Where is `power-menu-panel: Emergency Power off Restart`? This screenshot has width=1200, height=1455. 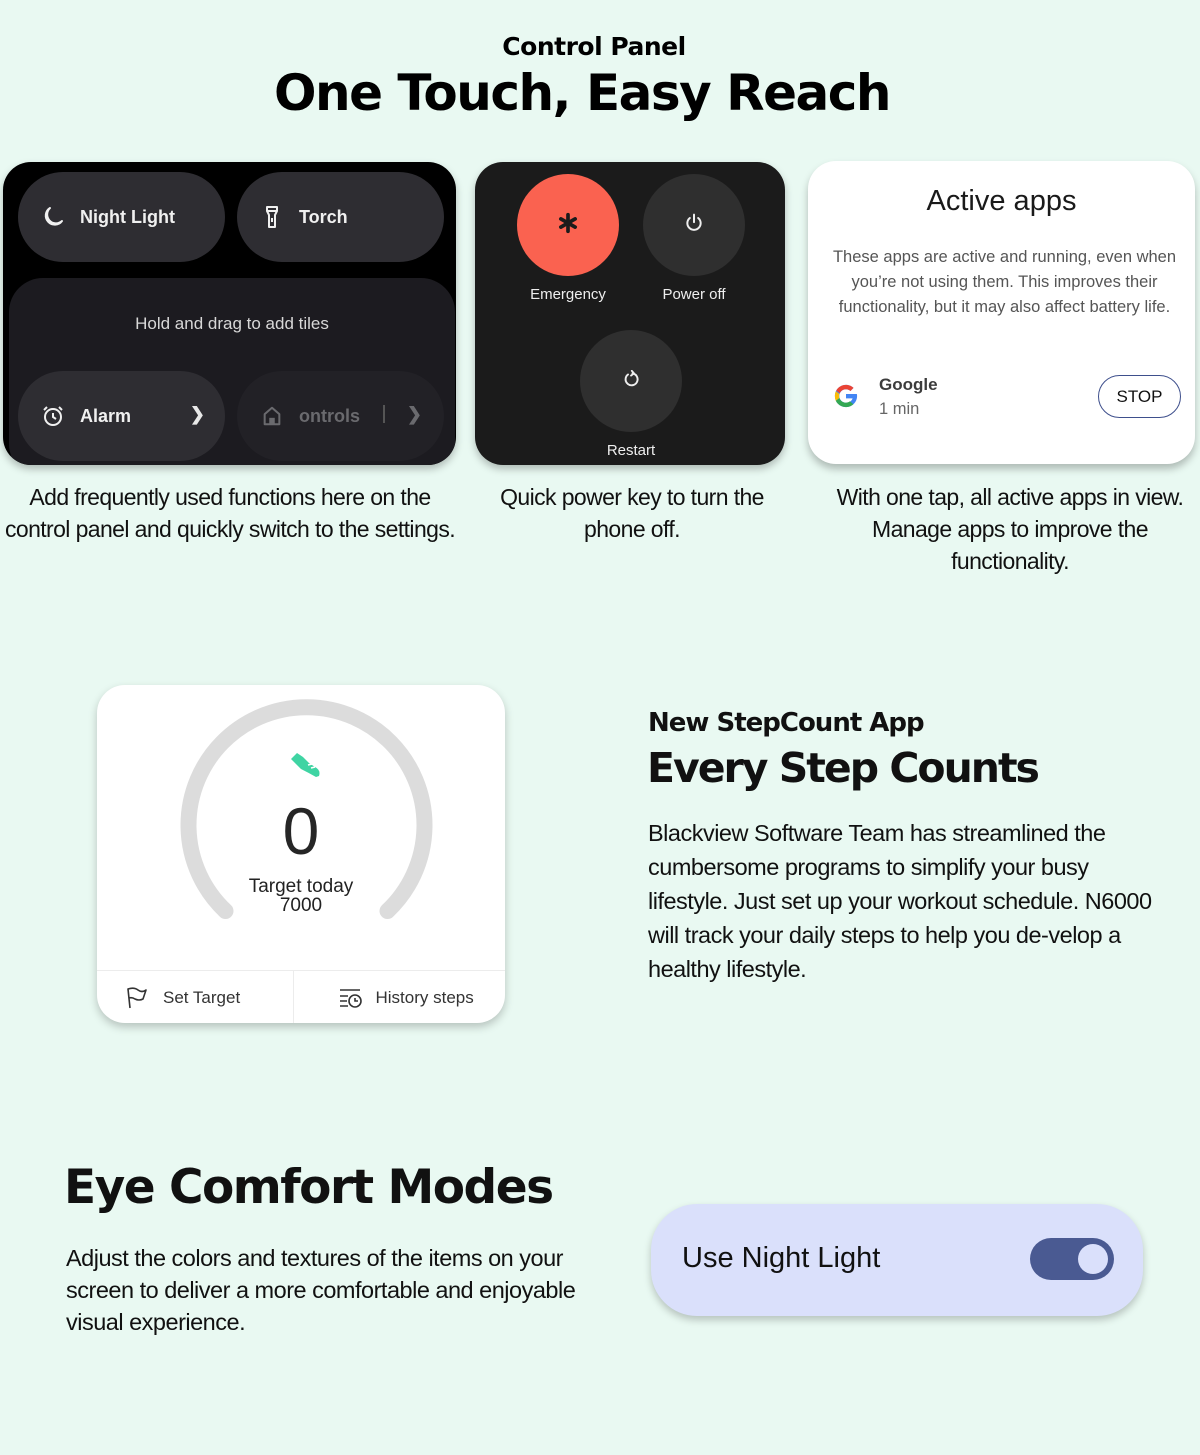 power-menu-panel: Emergency Power off Restart is located at coordinates (630, 313).